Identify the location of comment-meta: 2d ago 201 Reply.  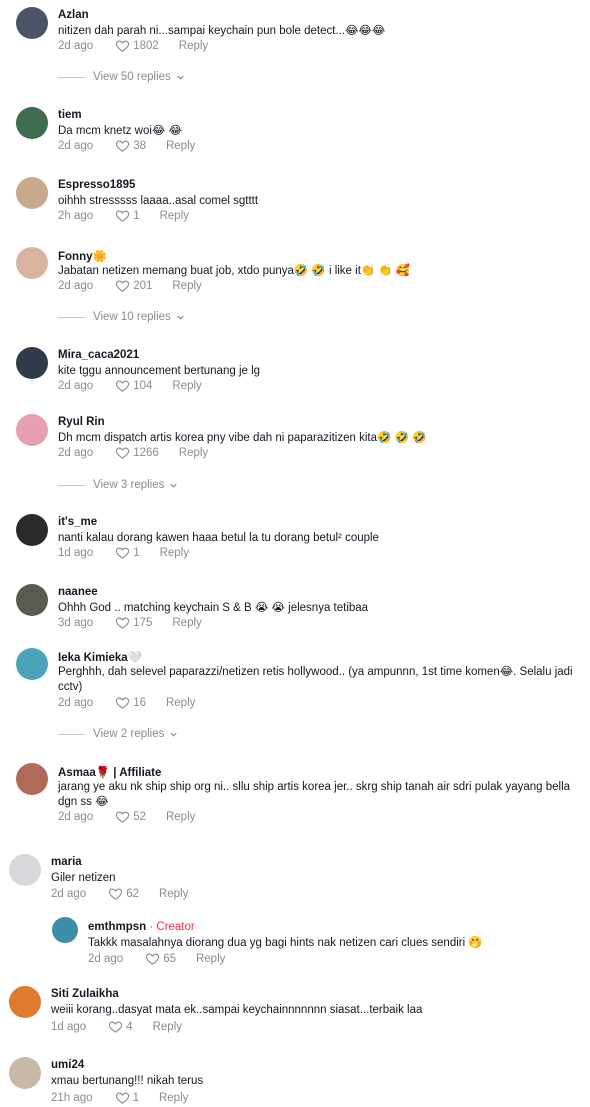
(130, 285).